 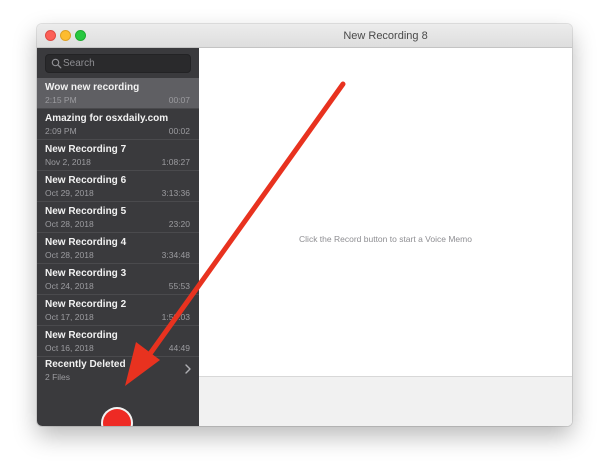 I want to click on recording-name: New Recording 6, so click(x=86, y=180).